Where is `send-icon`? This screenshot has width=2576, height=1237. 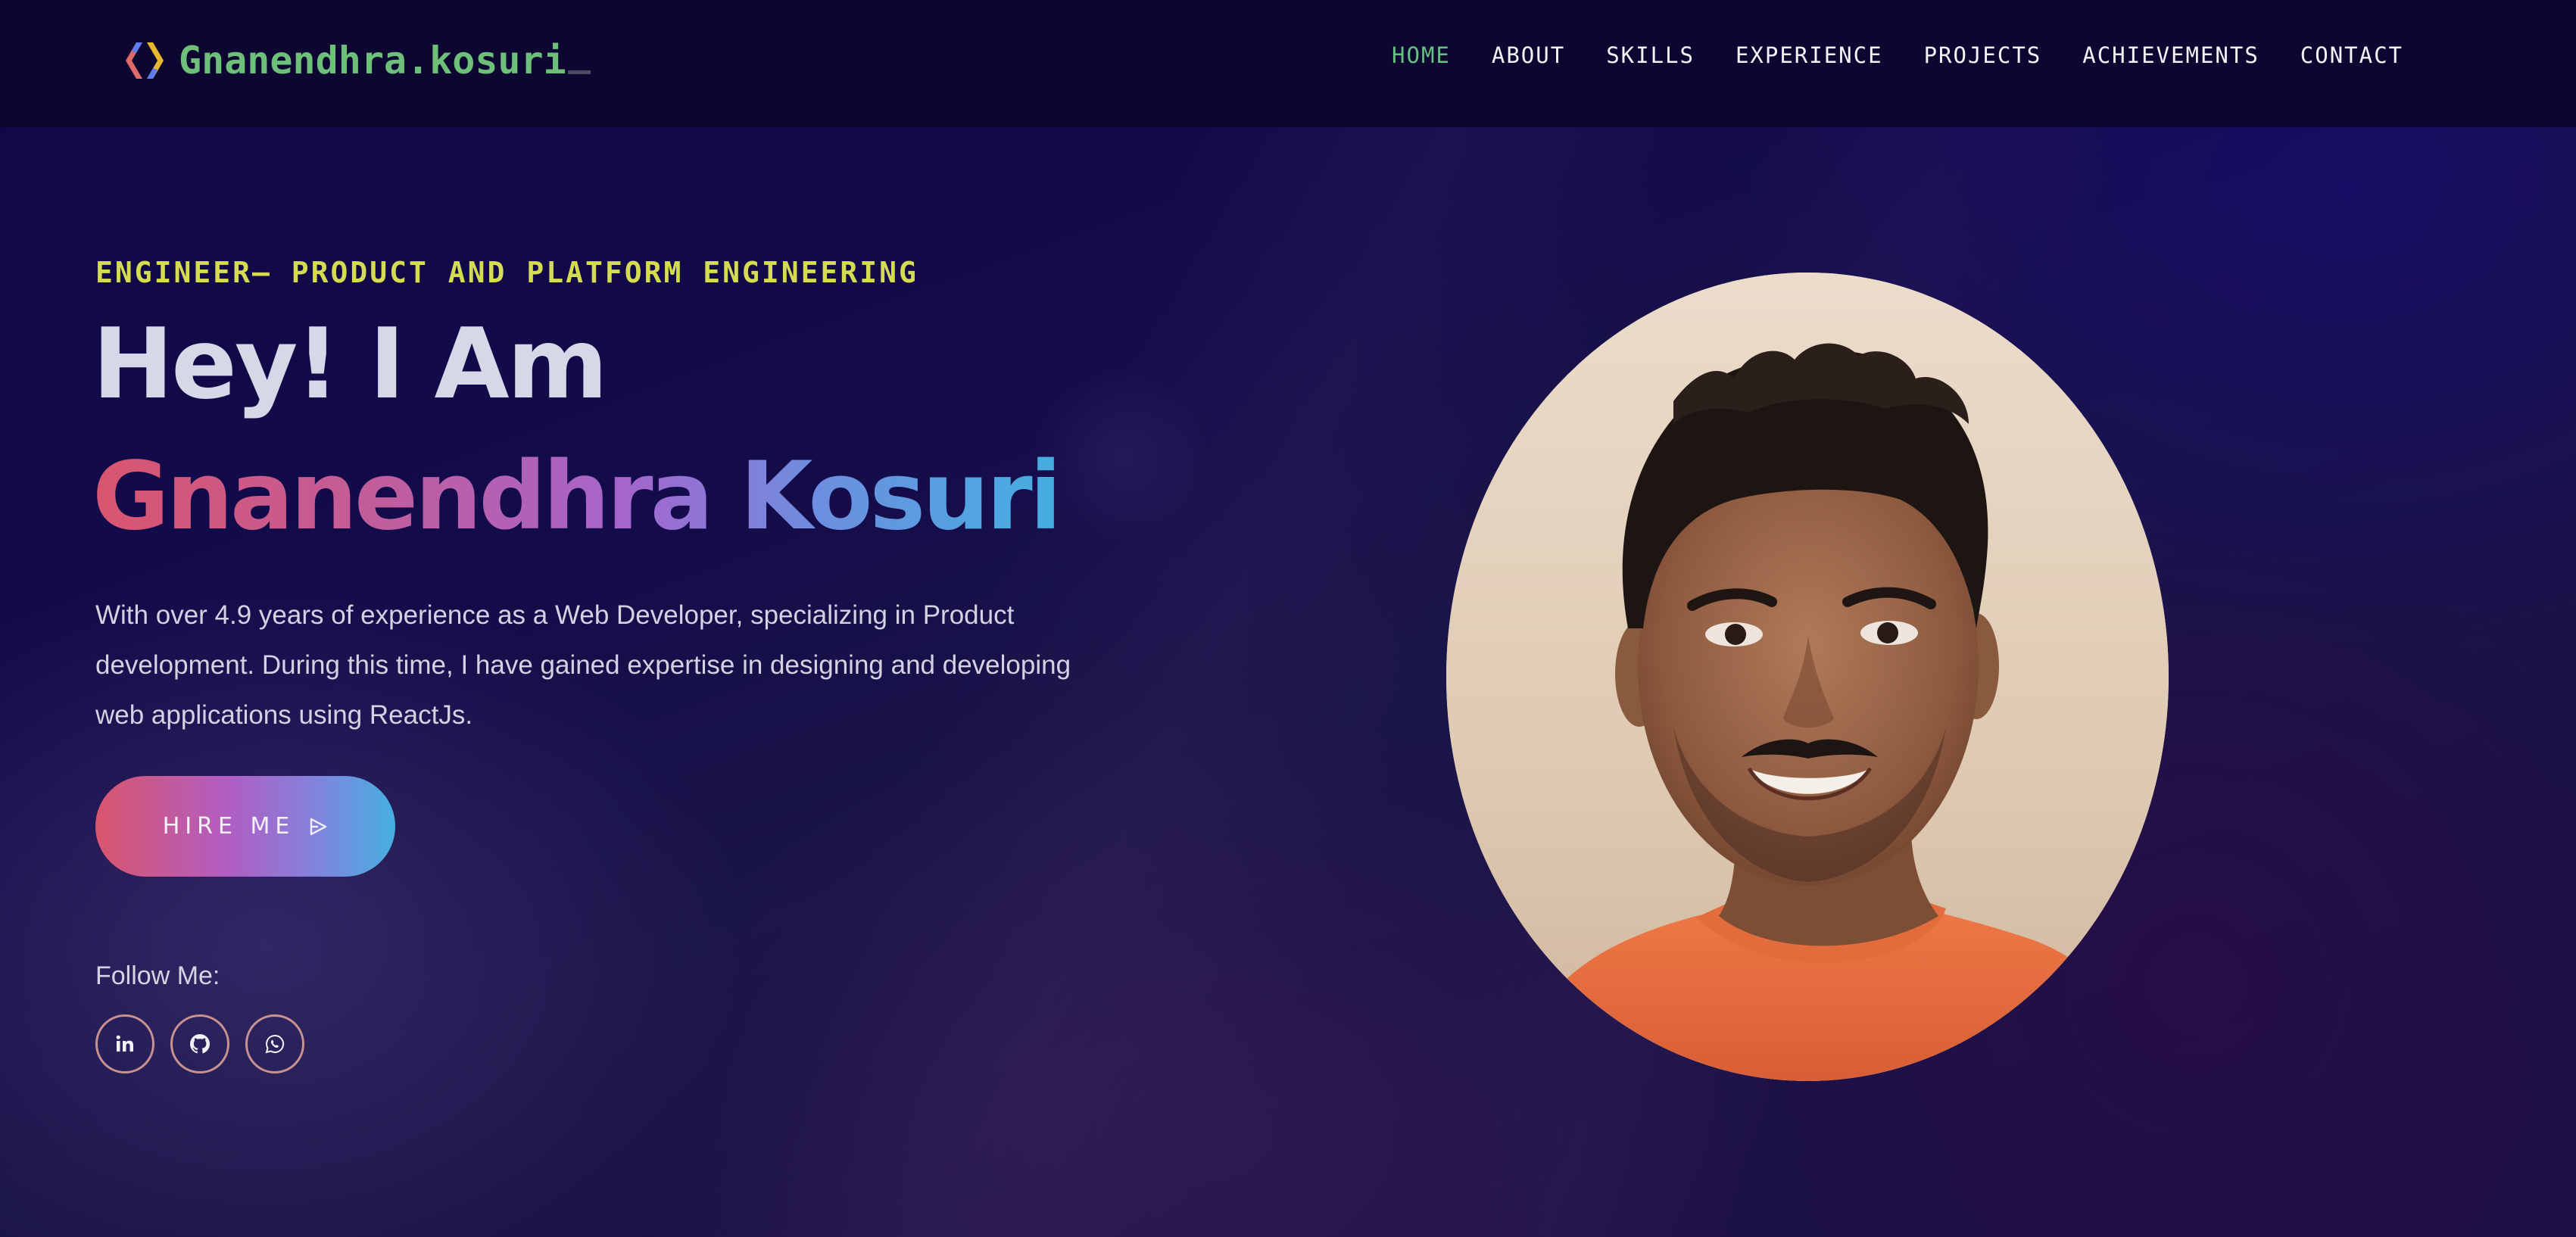
send-icon is located at coordinates (318, 826).